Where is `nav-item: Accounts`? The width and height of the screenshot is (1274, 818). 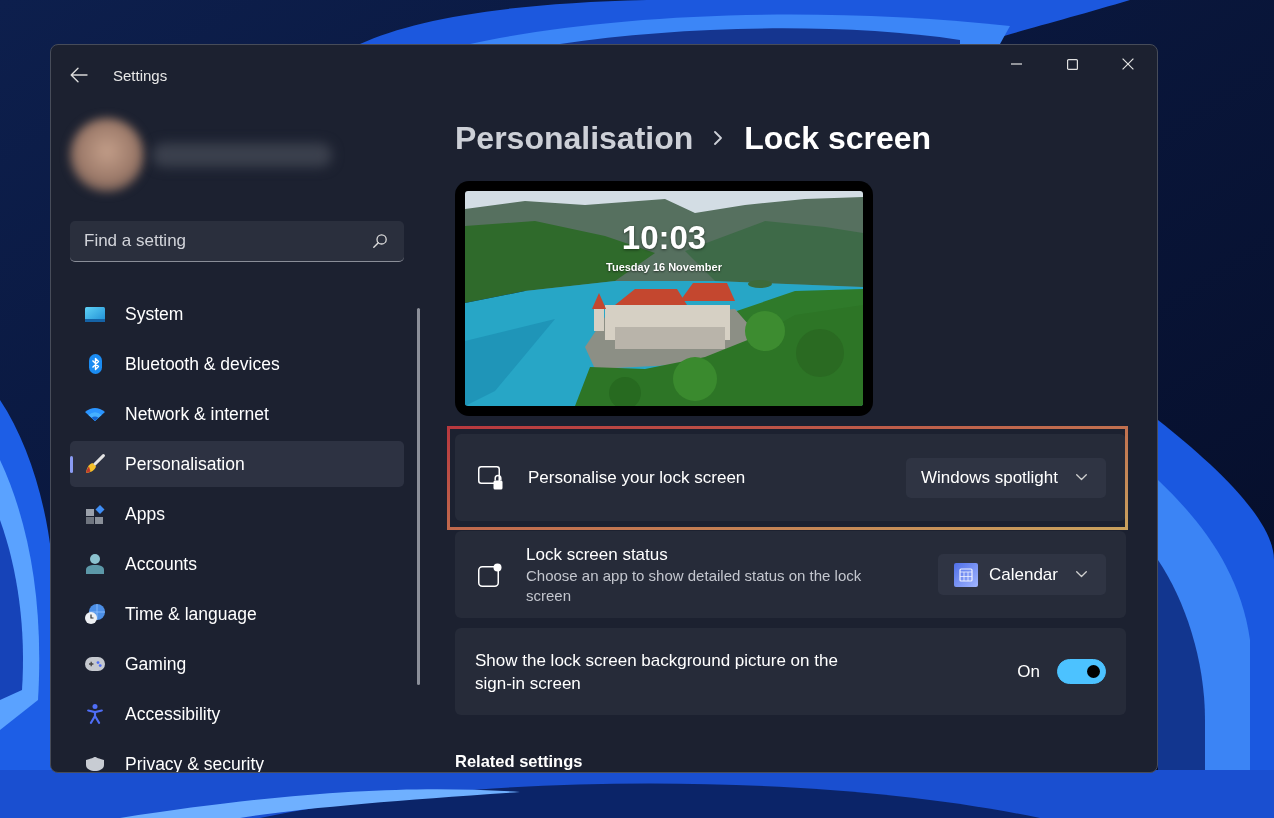 nav-item: Accounts is located at coordinates (237, 564).